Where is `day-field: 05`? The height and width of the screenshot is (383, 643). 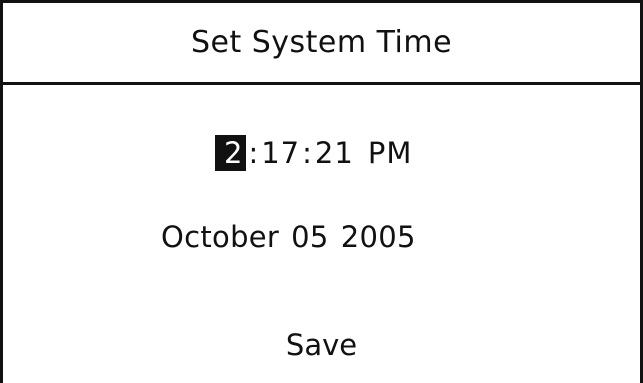 day-field: 05 is located at coordinates (310, 237).